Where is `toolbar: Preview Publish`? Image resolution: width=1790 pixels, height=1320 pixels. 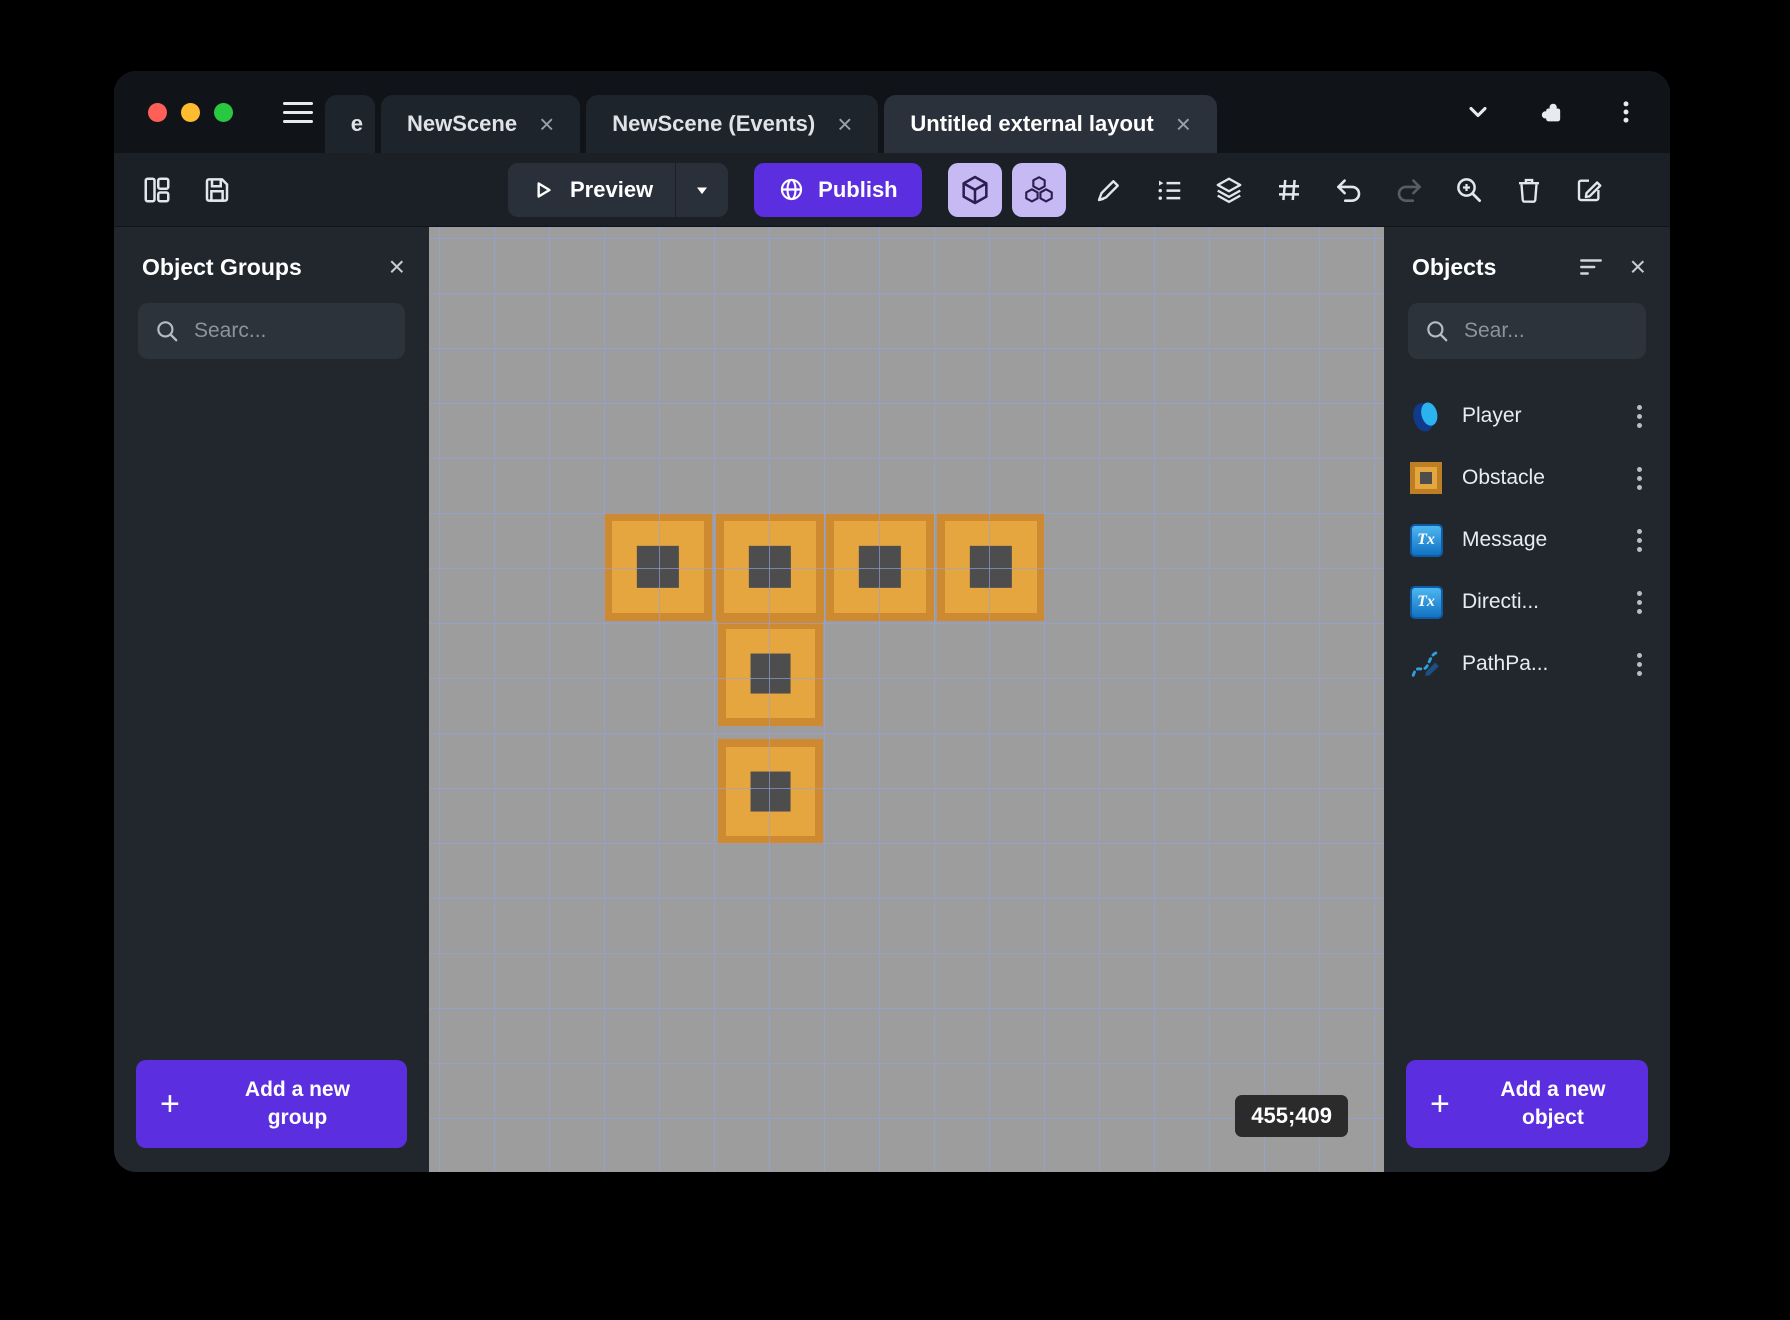 toolbar: Preview Publish is located at coordinates (892, 190).